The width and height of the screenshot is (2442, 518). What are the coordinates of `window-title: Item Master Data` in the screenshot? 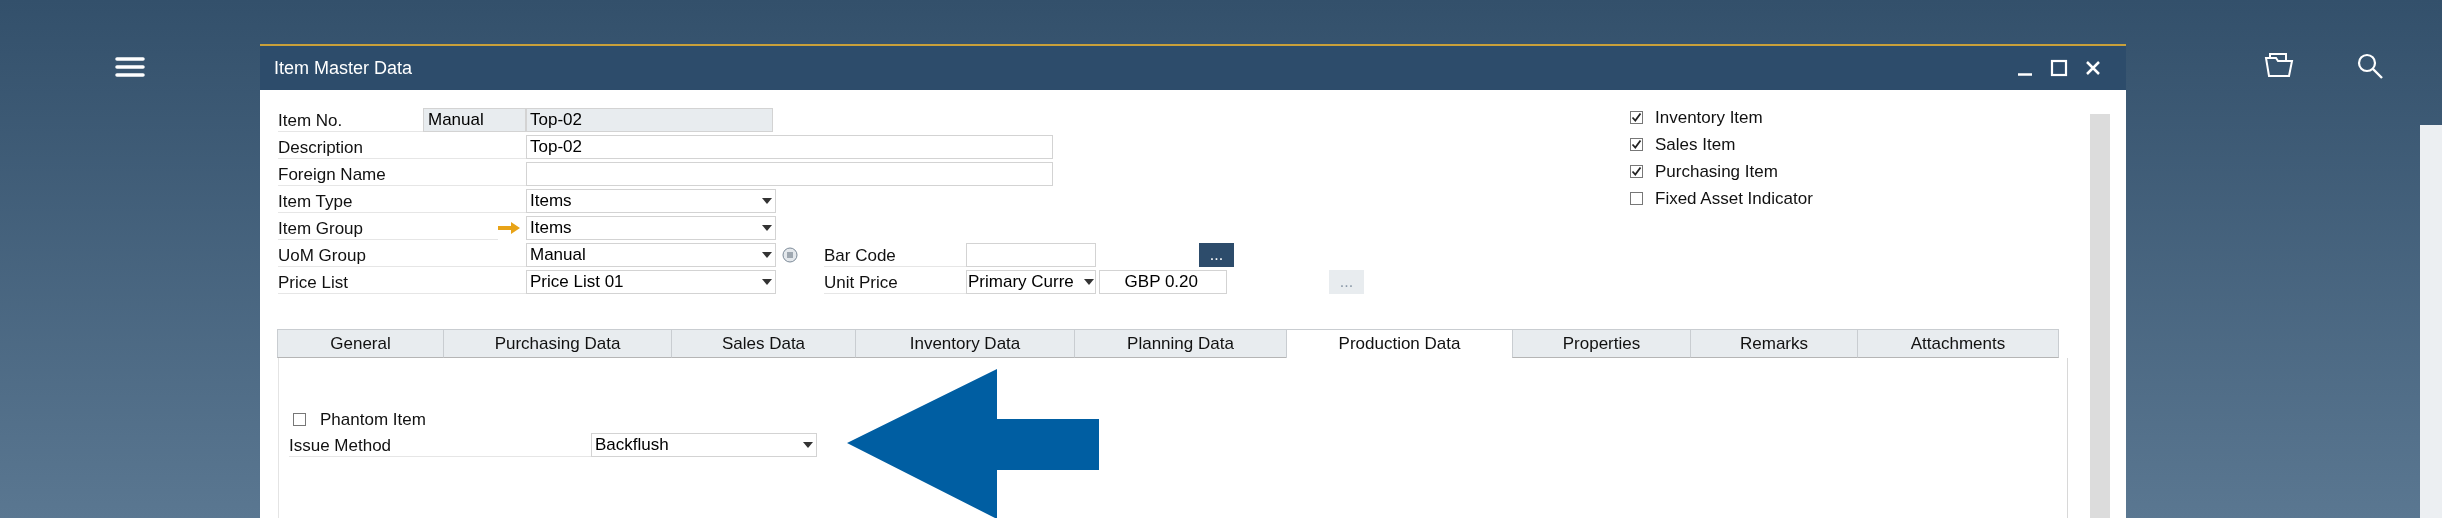 It's located at (344, 68).